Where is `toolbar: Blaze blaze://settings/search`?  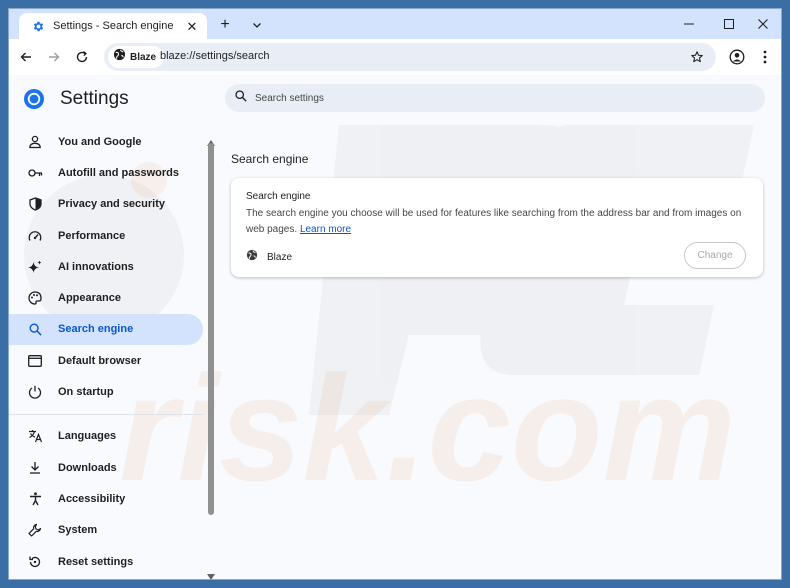
toolbar: Blaze blaze://settings/search is located at coordinates (395, 57).